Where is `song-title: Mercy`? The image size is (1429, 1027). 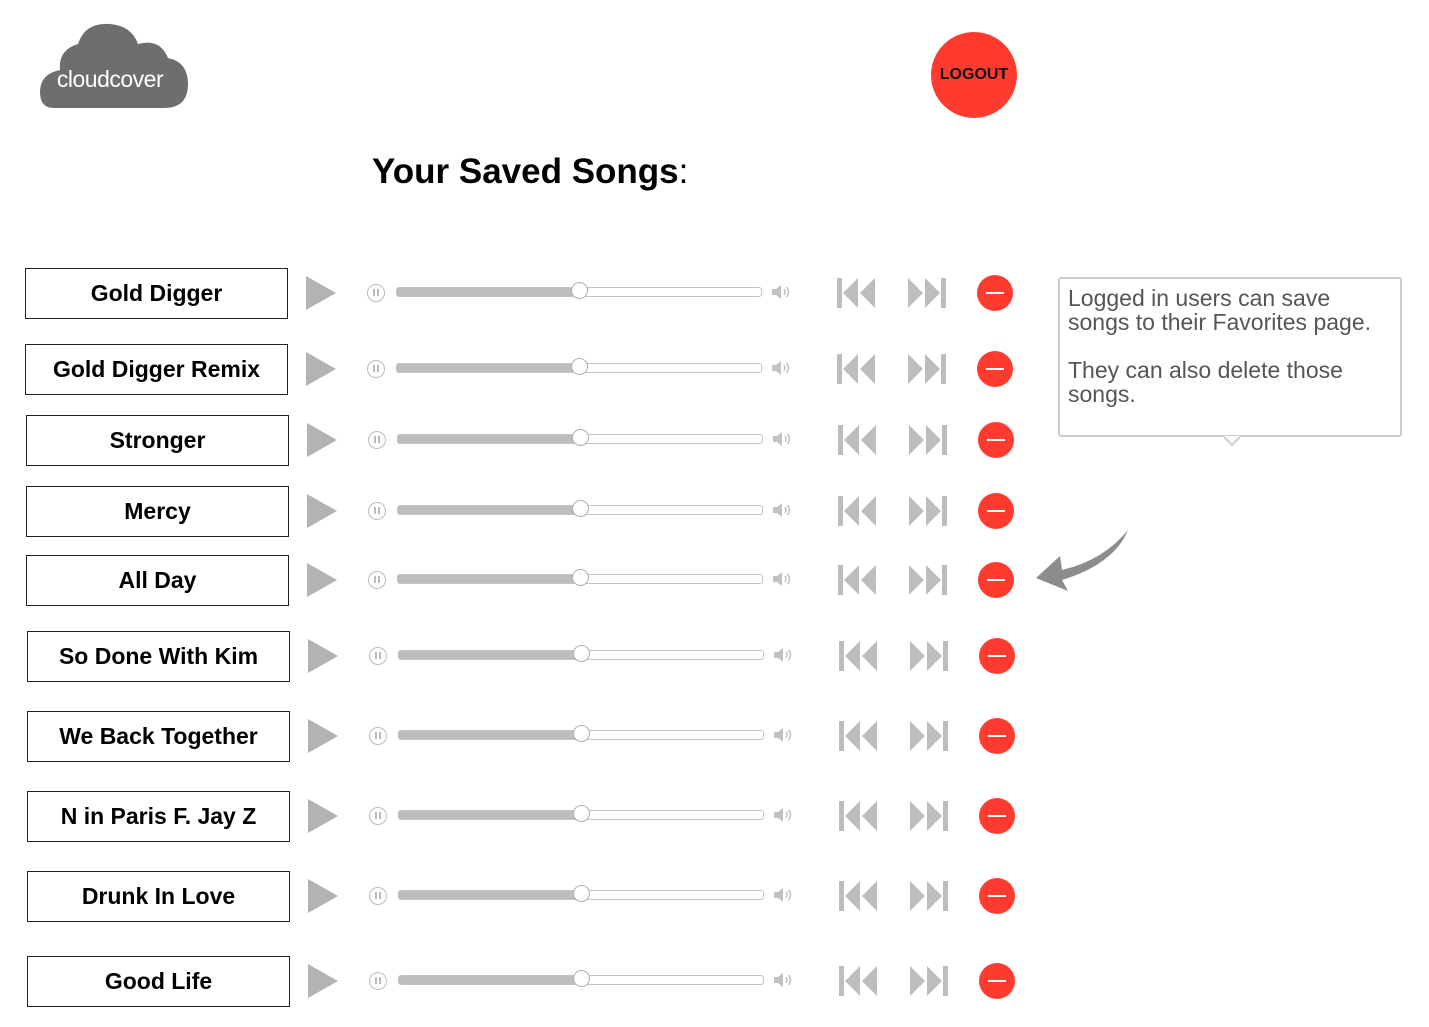
song-title: Mercy is located at coordinates (157, 511).